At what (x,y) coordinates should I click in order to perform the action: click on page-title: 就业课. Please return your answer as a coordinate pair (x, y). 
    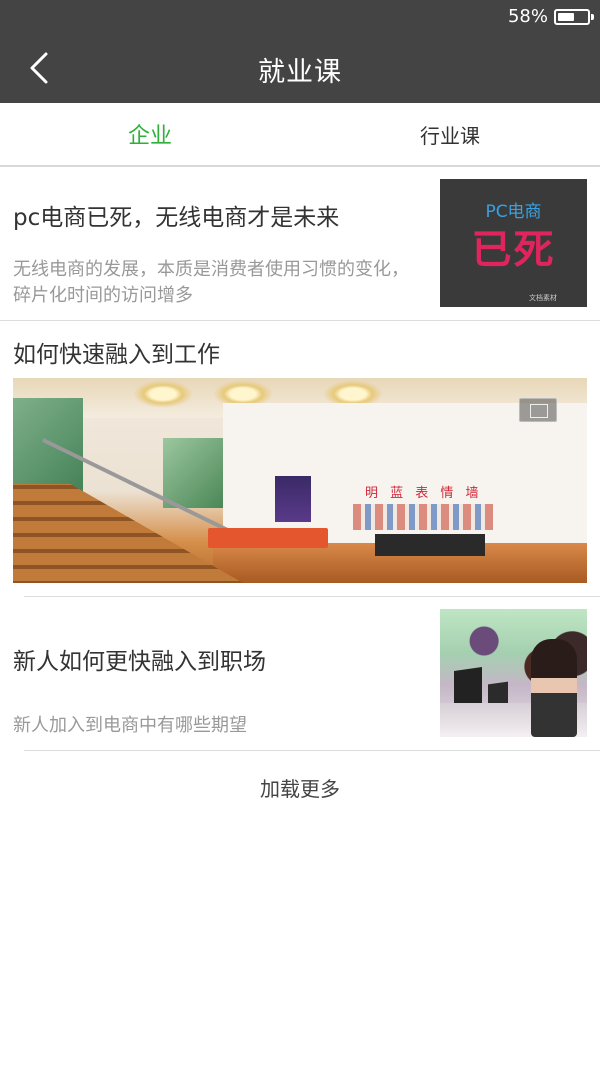
    Looking at the image, I should click on (300, 72).